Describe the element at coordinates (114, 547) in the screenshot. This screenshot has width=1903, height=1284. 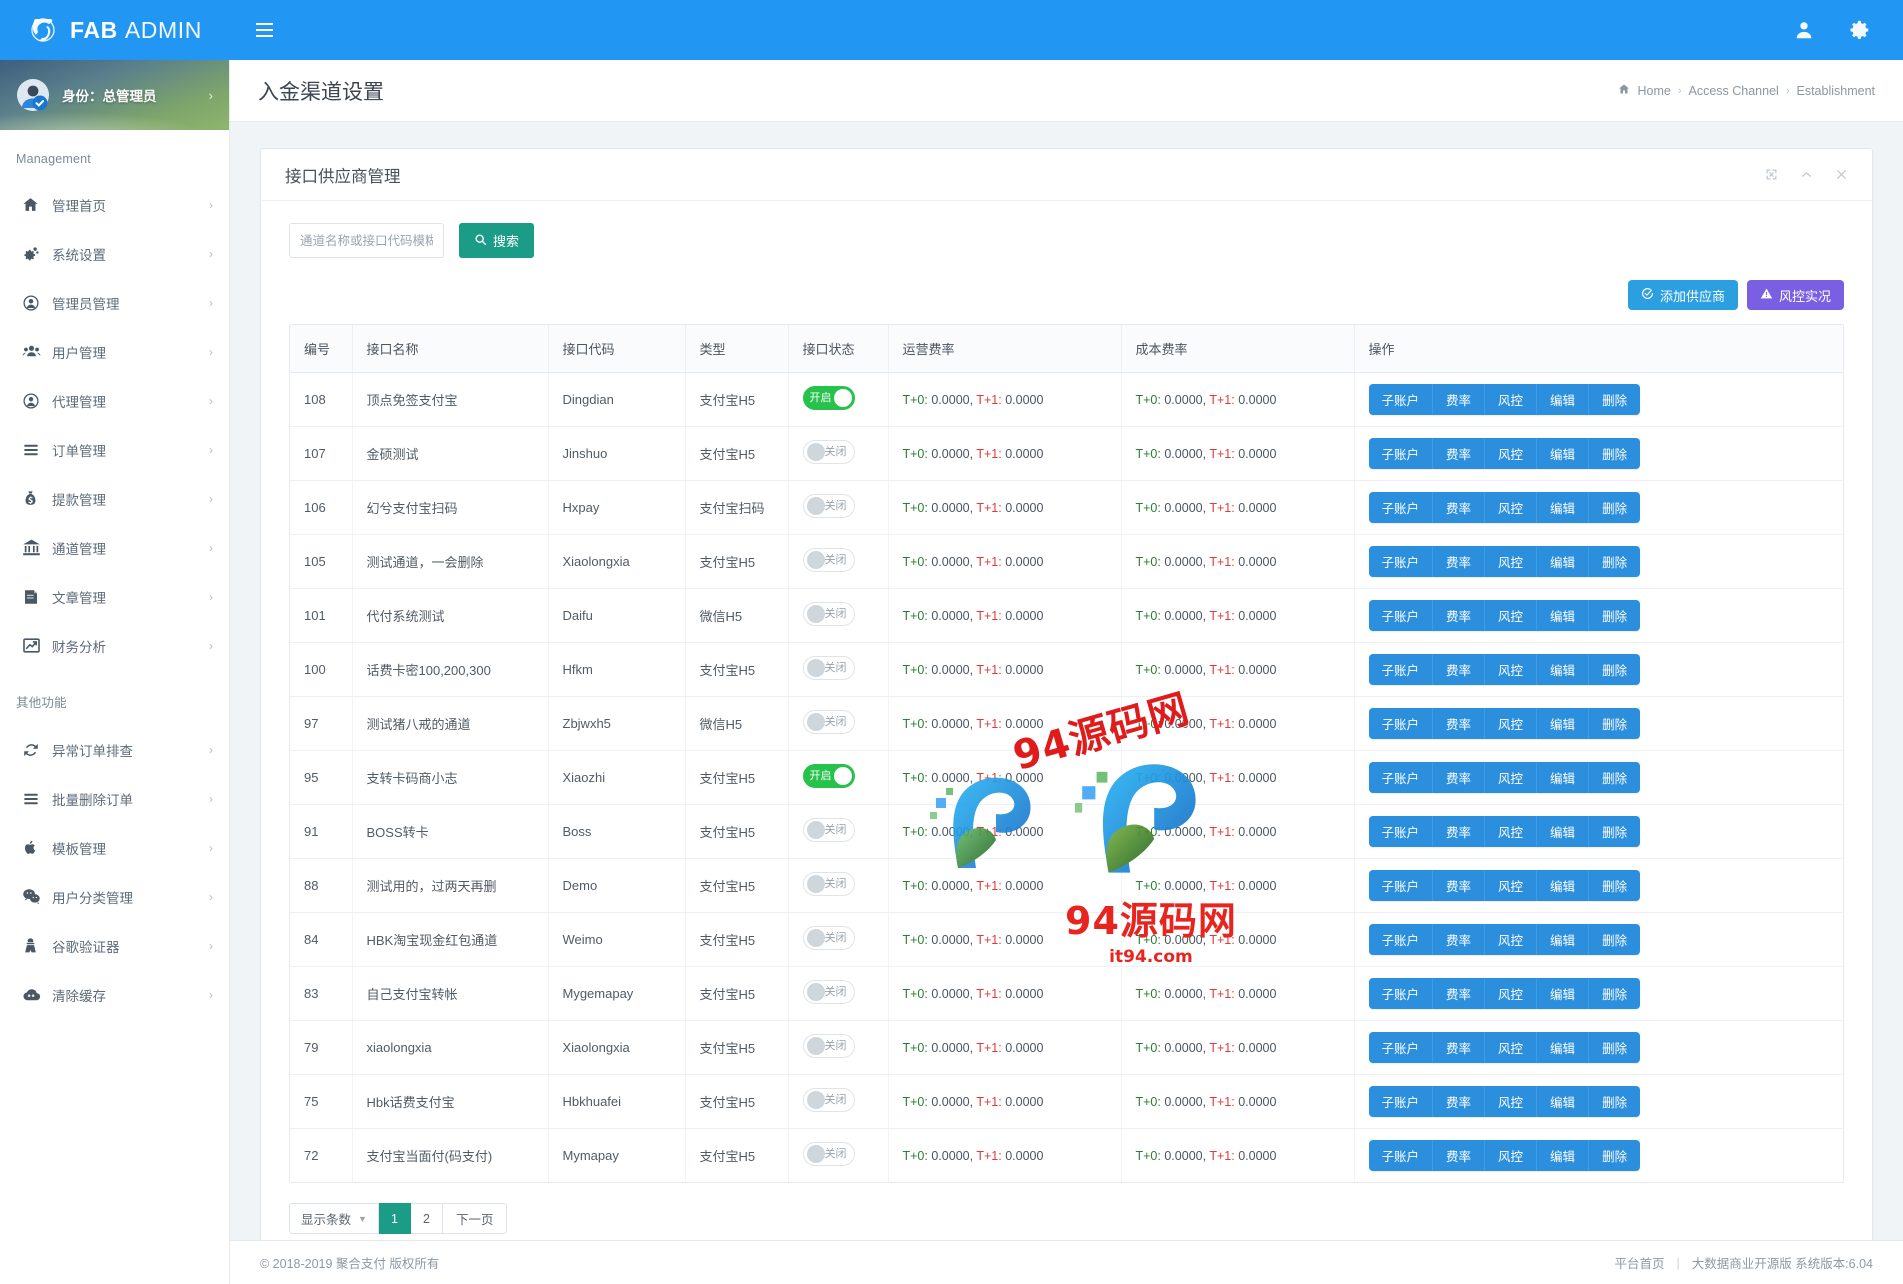
I see `sidebar-item-channel-management: 通道管理 ›` at that location.